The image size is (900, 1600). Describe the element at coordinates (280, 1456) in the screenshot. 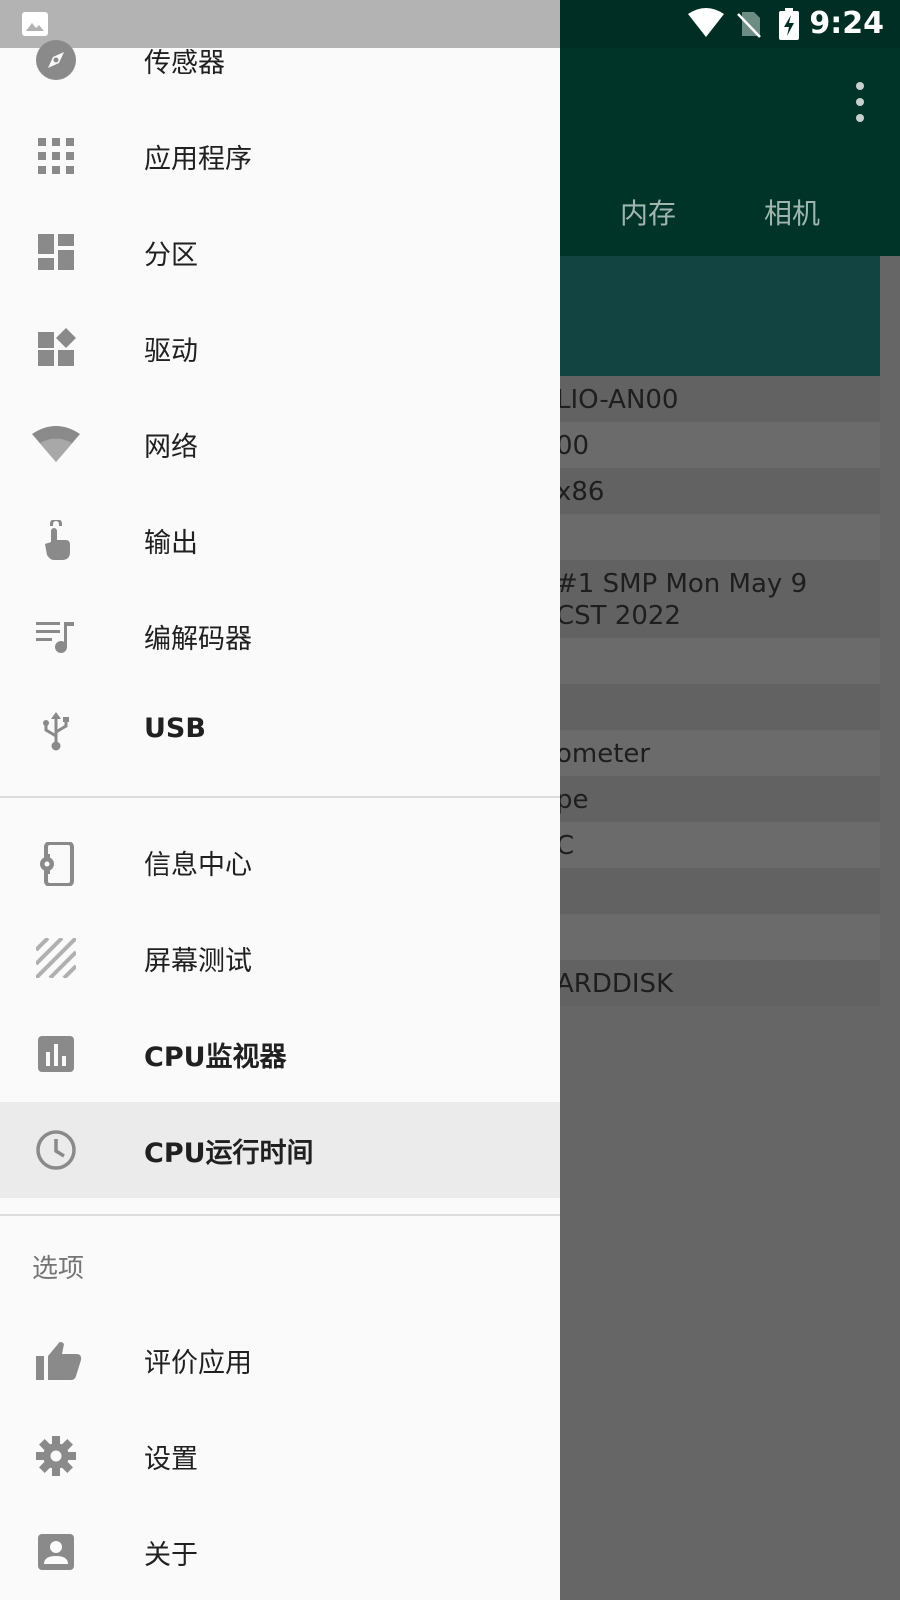

I see `drawer-item-settings: 设置` at that location.